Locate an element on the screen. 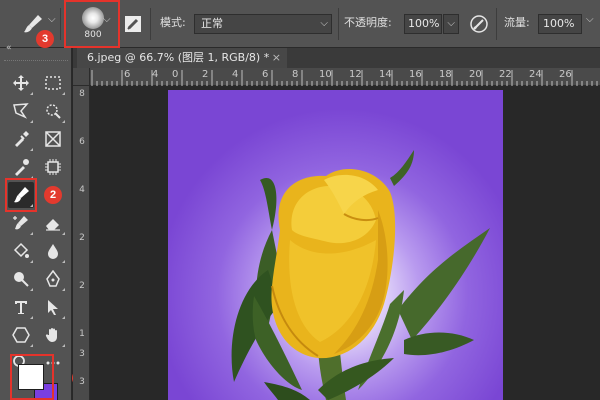 Image resolution: width=600 pixels, height=400 pixels. frame-tool is located at coordinates (53, 139).